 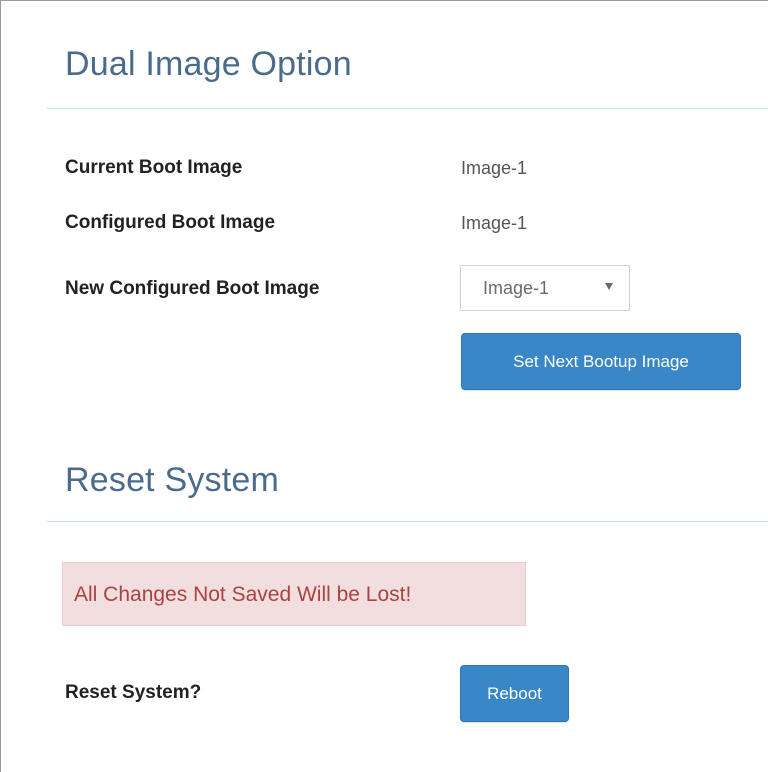 What do you see at coordinates (208, 64) in the screenshot?
I see `dual-image-title: Dual Image Option` at bounding box center [208, 64].